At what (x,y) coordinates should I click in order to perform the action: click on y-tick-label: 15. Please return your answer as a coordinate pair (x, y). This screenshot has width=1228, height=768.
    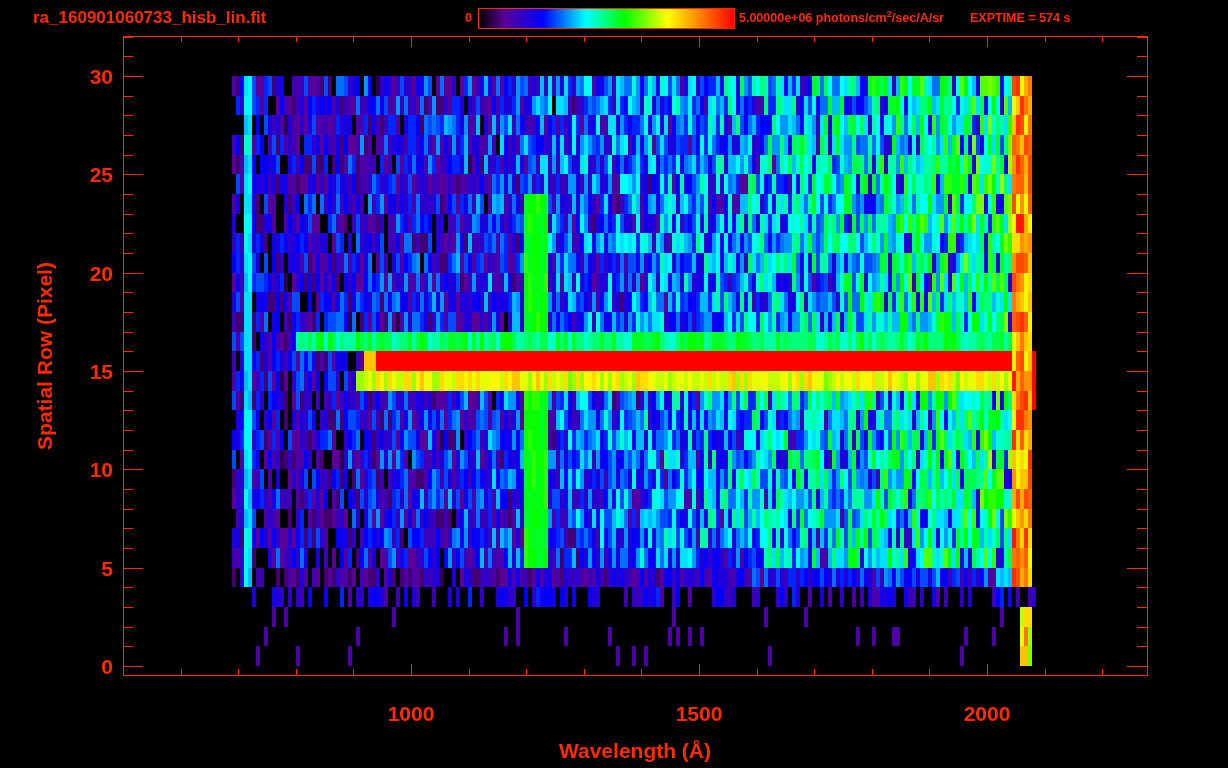
    Looking at the image, I should click on (101, 371).